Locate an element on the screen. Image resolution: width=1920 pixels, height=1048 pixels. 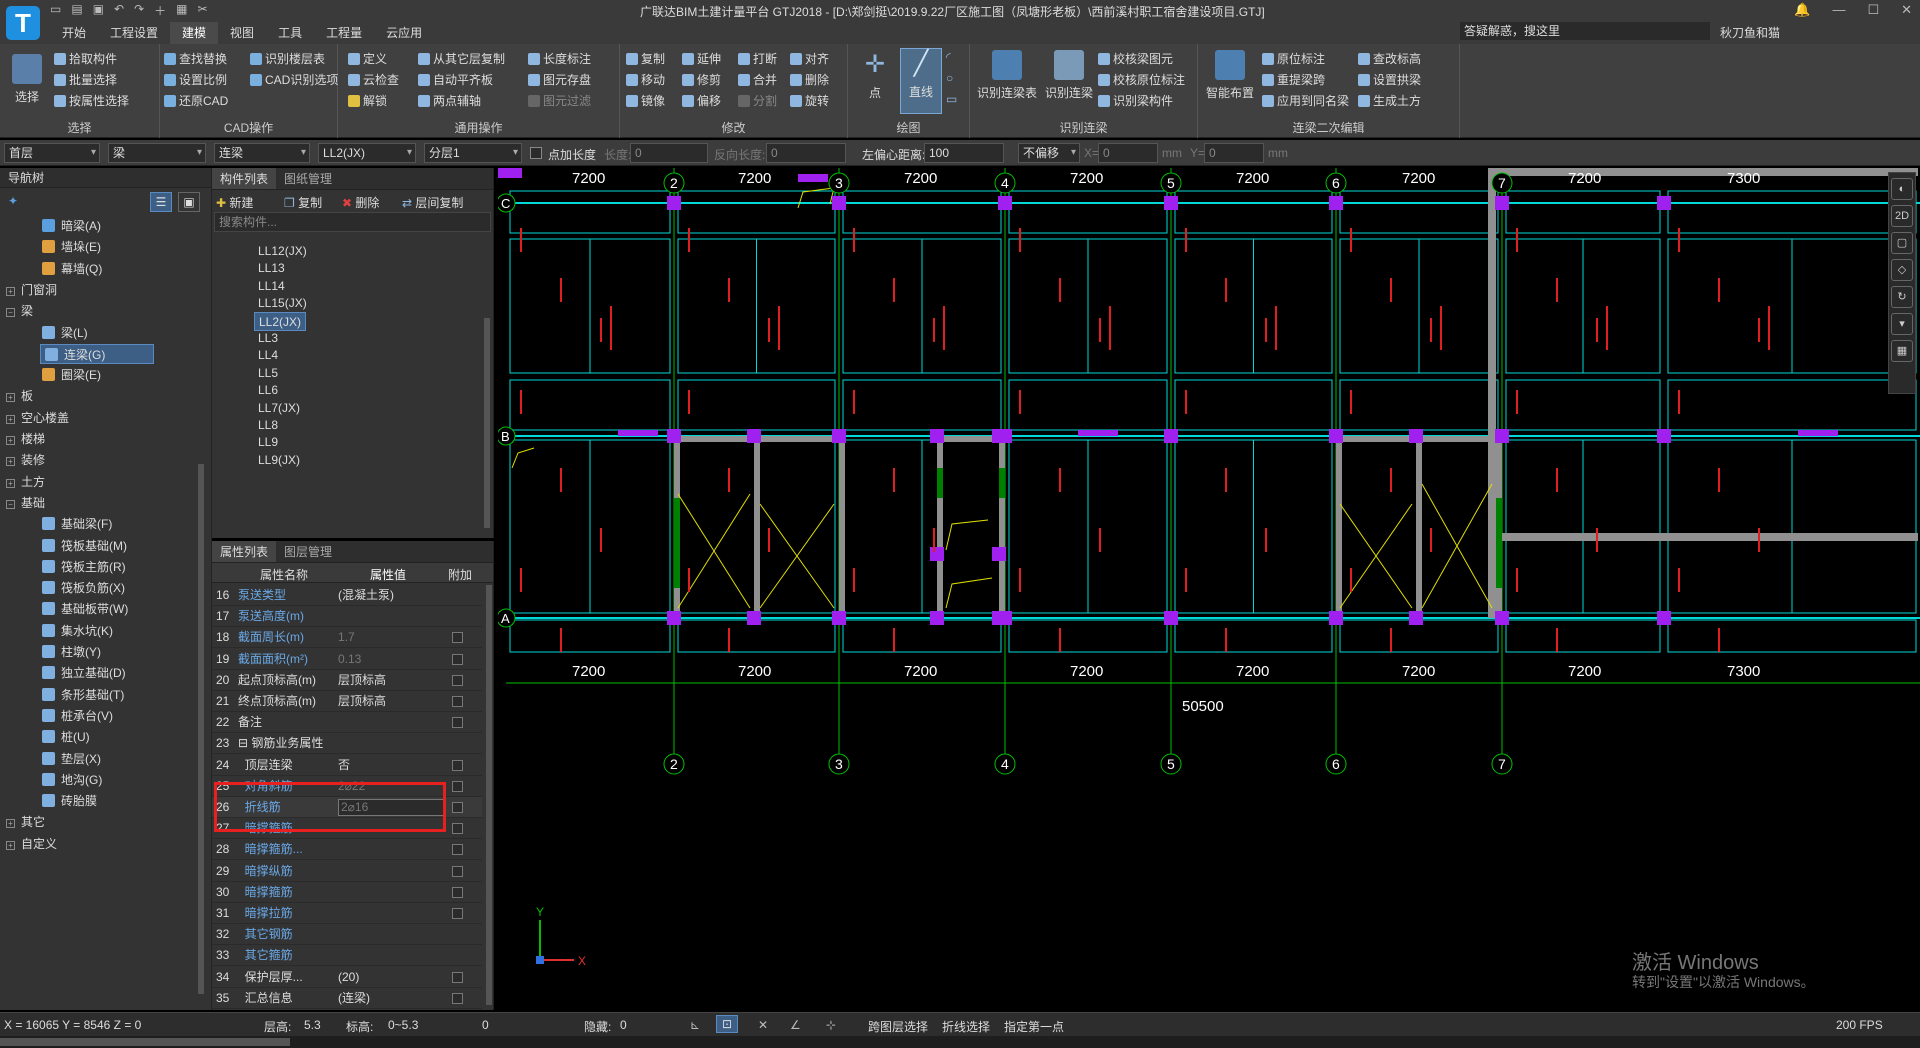
two-point-axis-button: 两点辅轴 is located at coordinates (449, 100).